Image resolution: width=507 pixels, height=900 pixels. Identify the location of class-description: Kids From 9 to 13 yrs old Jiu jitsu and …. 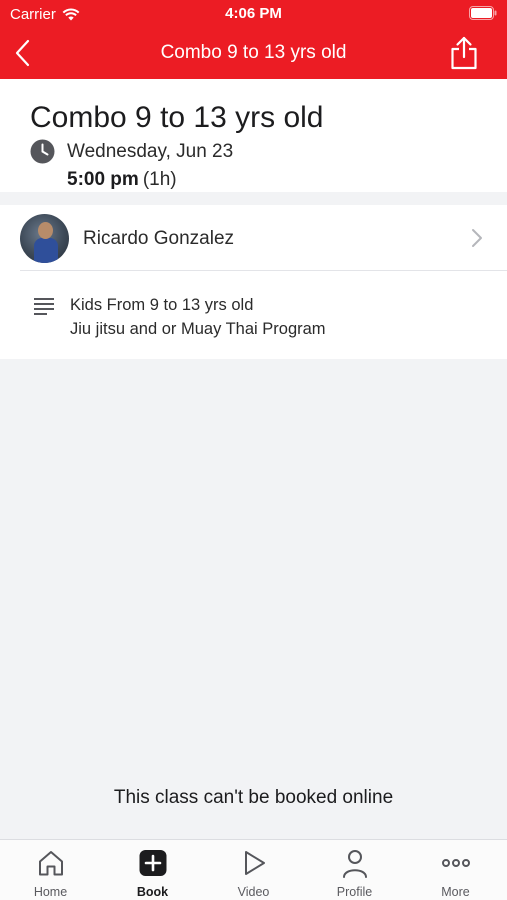
(280, 317).